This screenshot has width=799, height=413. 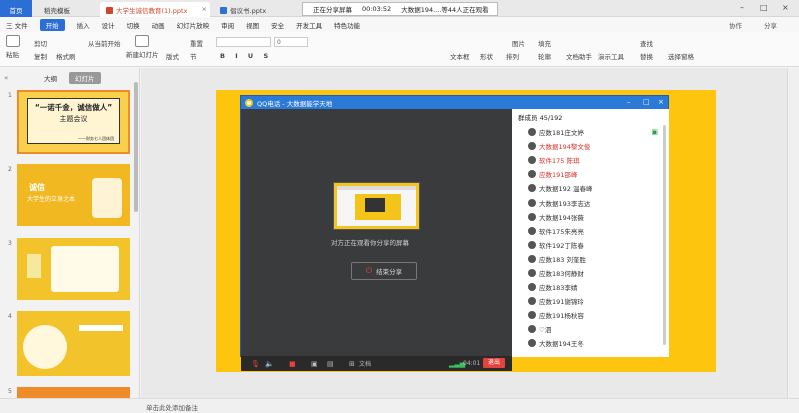 What do you see at coordinates (6, 78) in the screenshot?
I see `collapse-panel-icon: «` at bounding box center [6, 78].